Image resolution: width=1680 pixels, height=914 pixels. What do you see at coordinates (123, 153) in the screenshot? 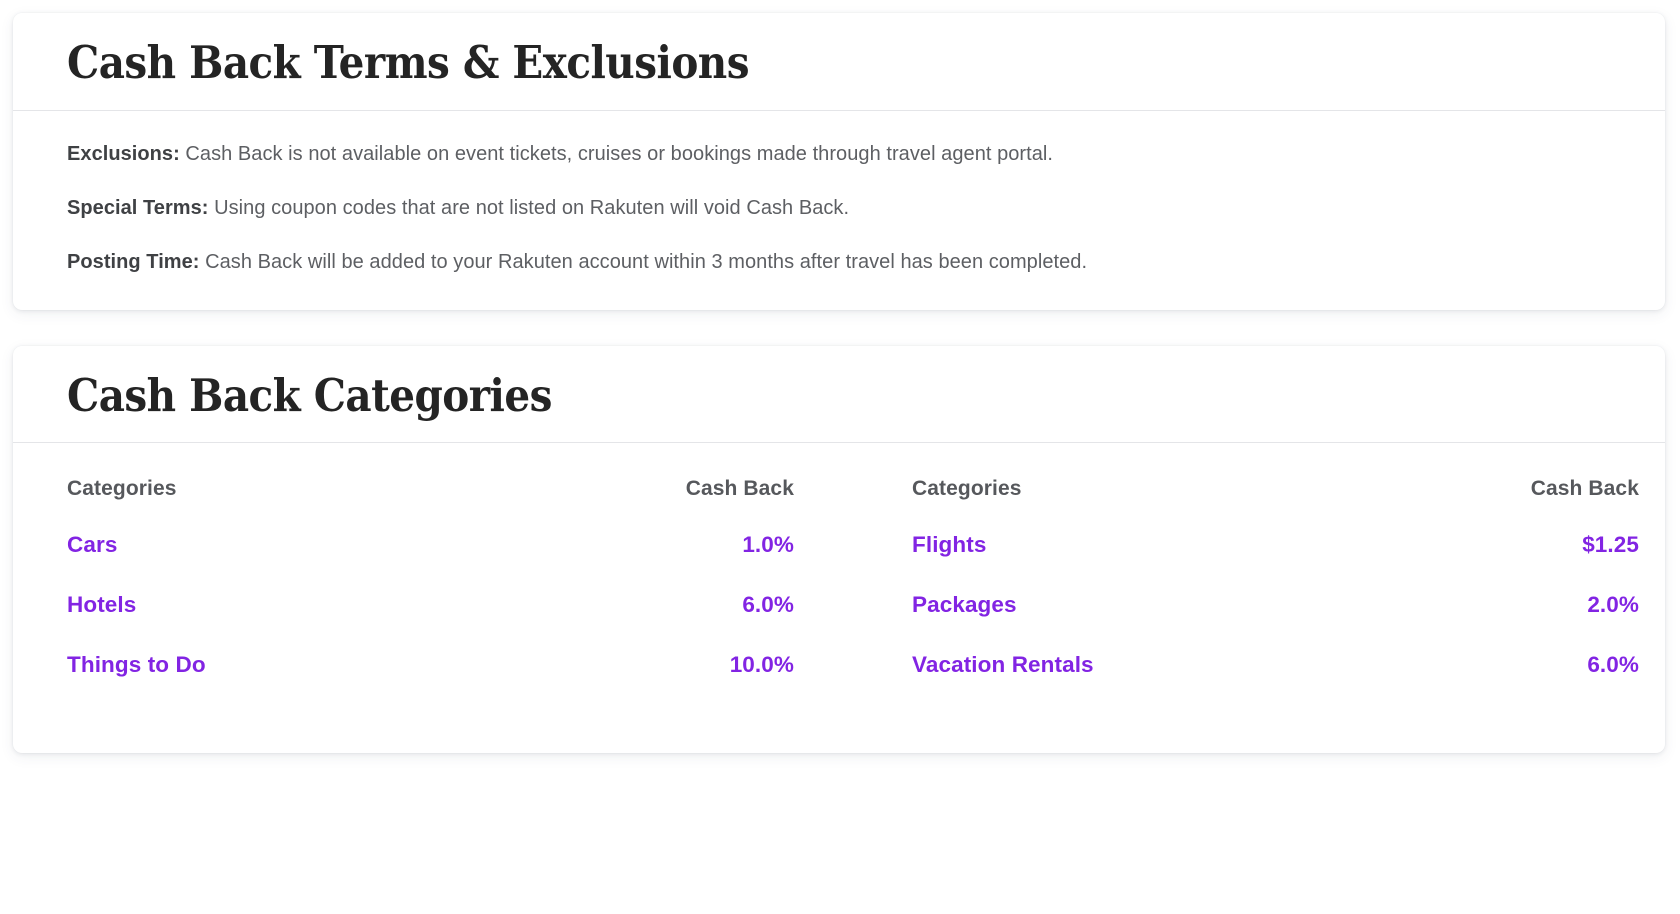
I see `term-label-exclusions: Exclusions:` at bounding box center [123, 153].